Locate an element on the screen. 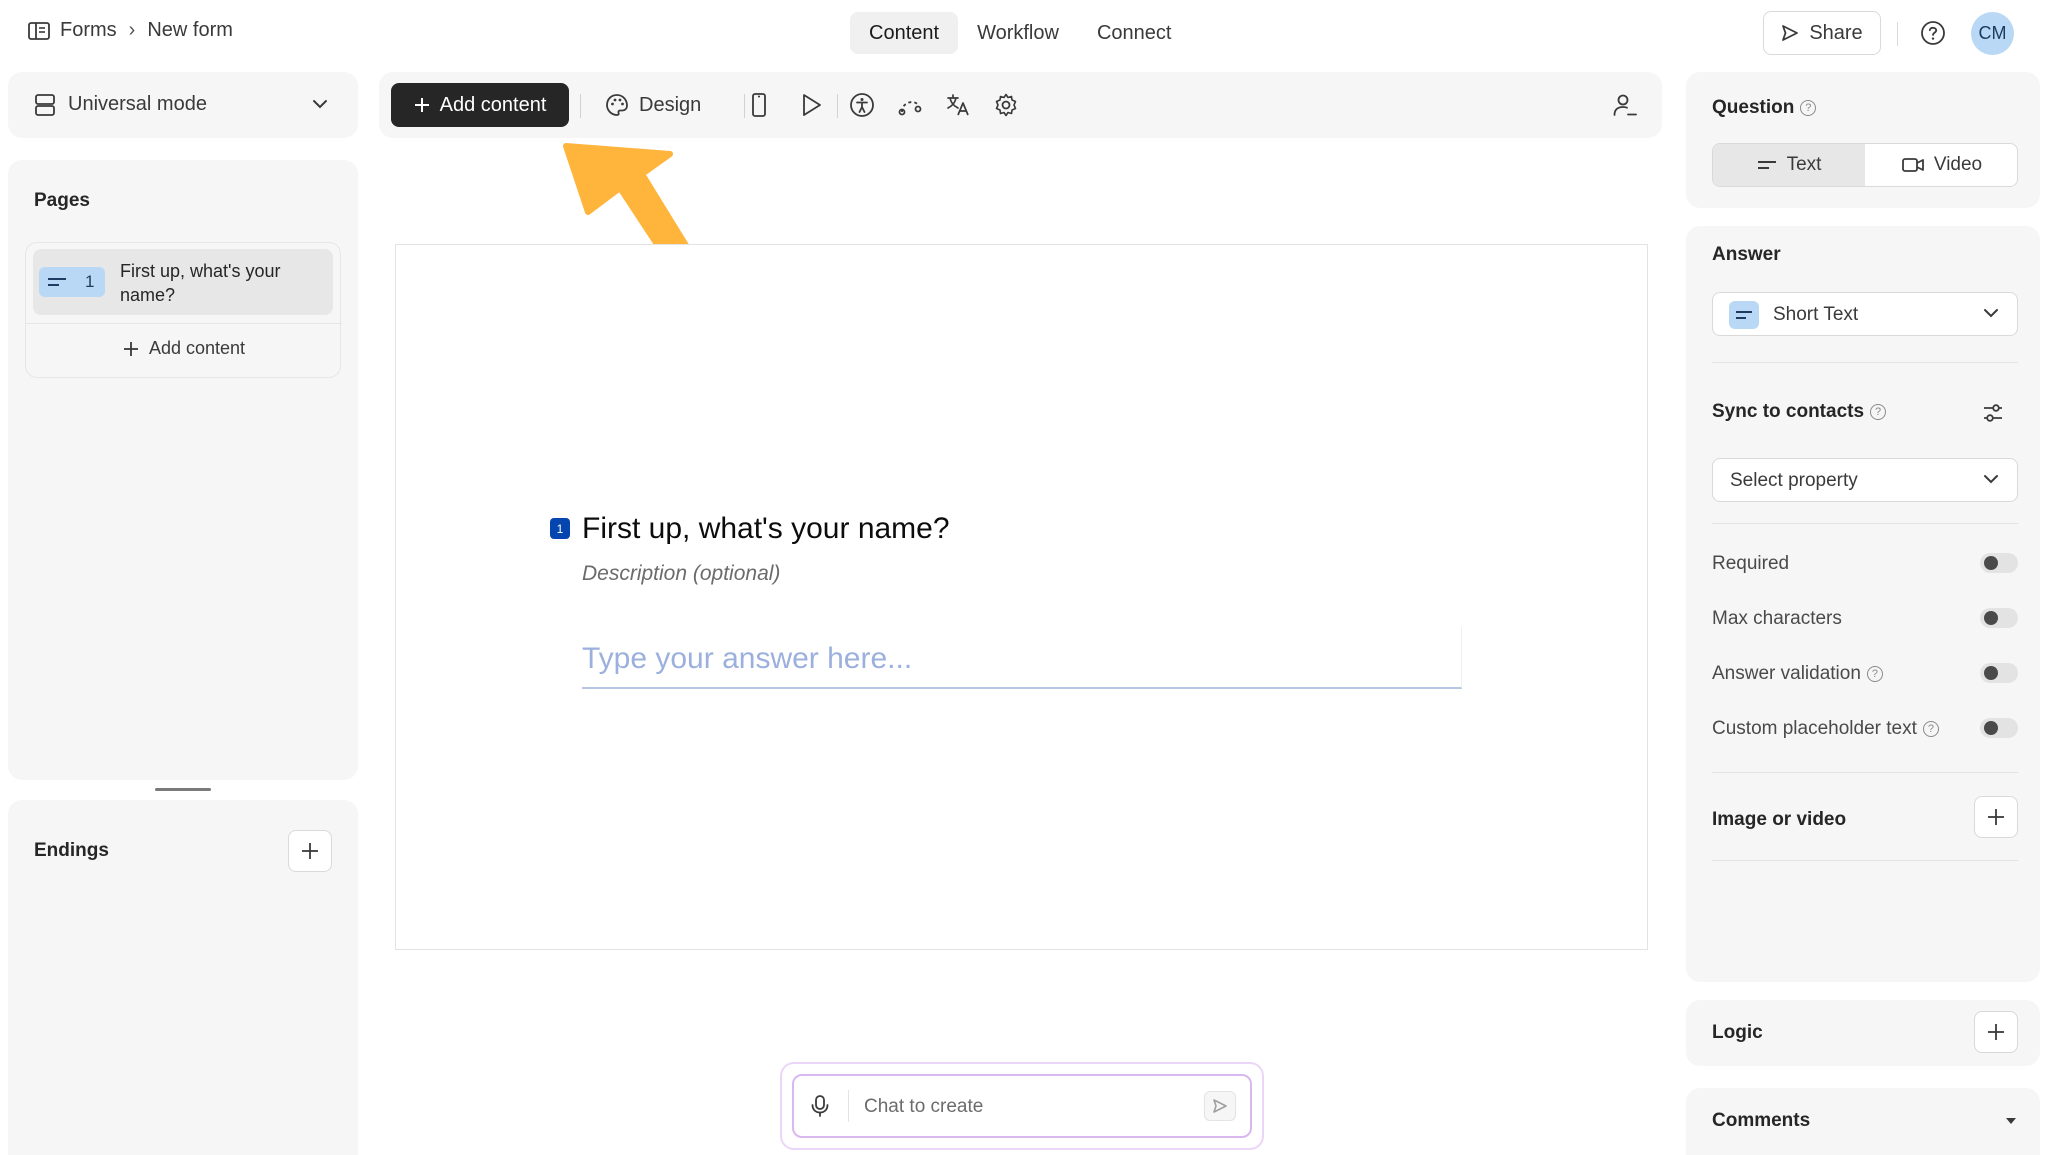 Image resolution: width=2048 pixels, height=1155 pixels. design-button: Design is located at coordinates (653, 105).